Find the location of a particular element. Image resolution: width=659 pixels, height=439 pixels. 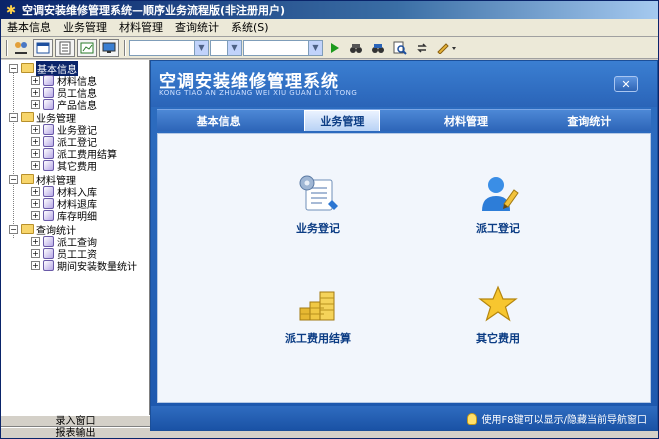

filter-combo-1: ▼ is located at coordinates (169, 47).